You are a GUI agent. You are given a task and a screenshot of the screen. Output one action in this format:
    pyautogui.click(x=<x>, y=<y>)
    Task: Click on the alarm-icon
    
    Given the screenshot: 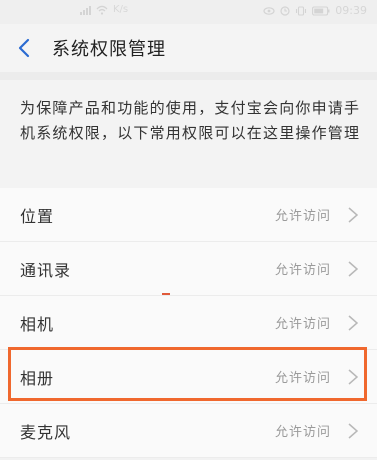 What is the action you would take?
    pyautogui.click(x=285, y=10)
    